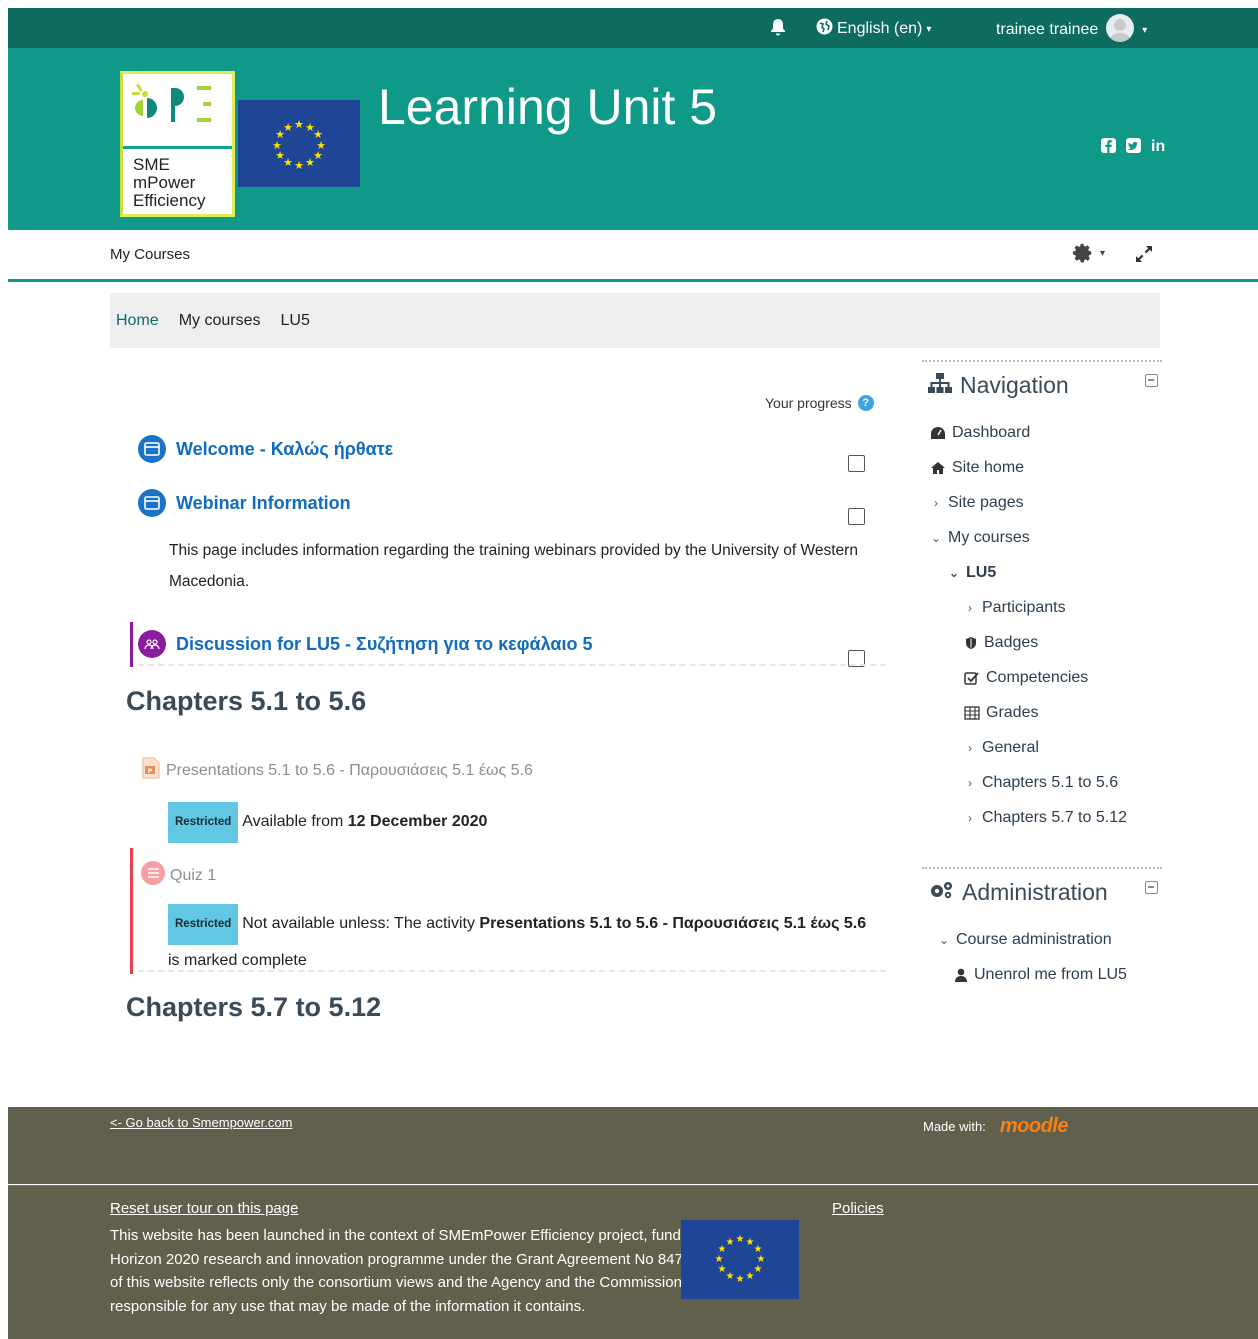 This screenshot has height=1339, width=1258. Describe the element at coordinates (865, 403) in the screenshot. I see `help-icon: ?` at that location.